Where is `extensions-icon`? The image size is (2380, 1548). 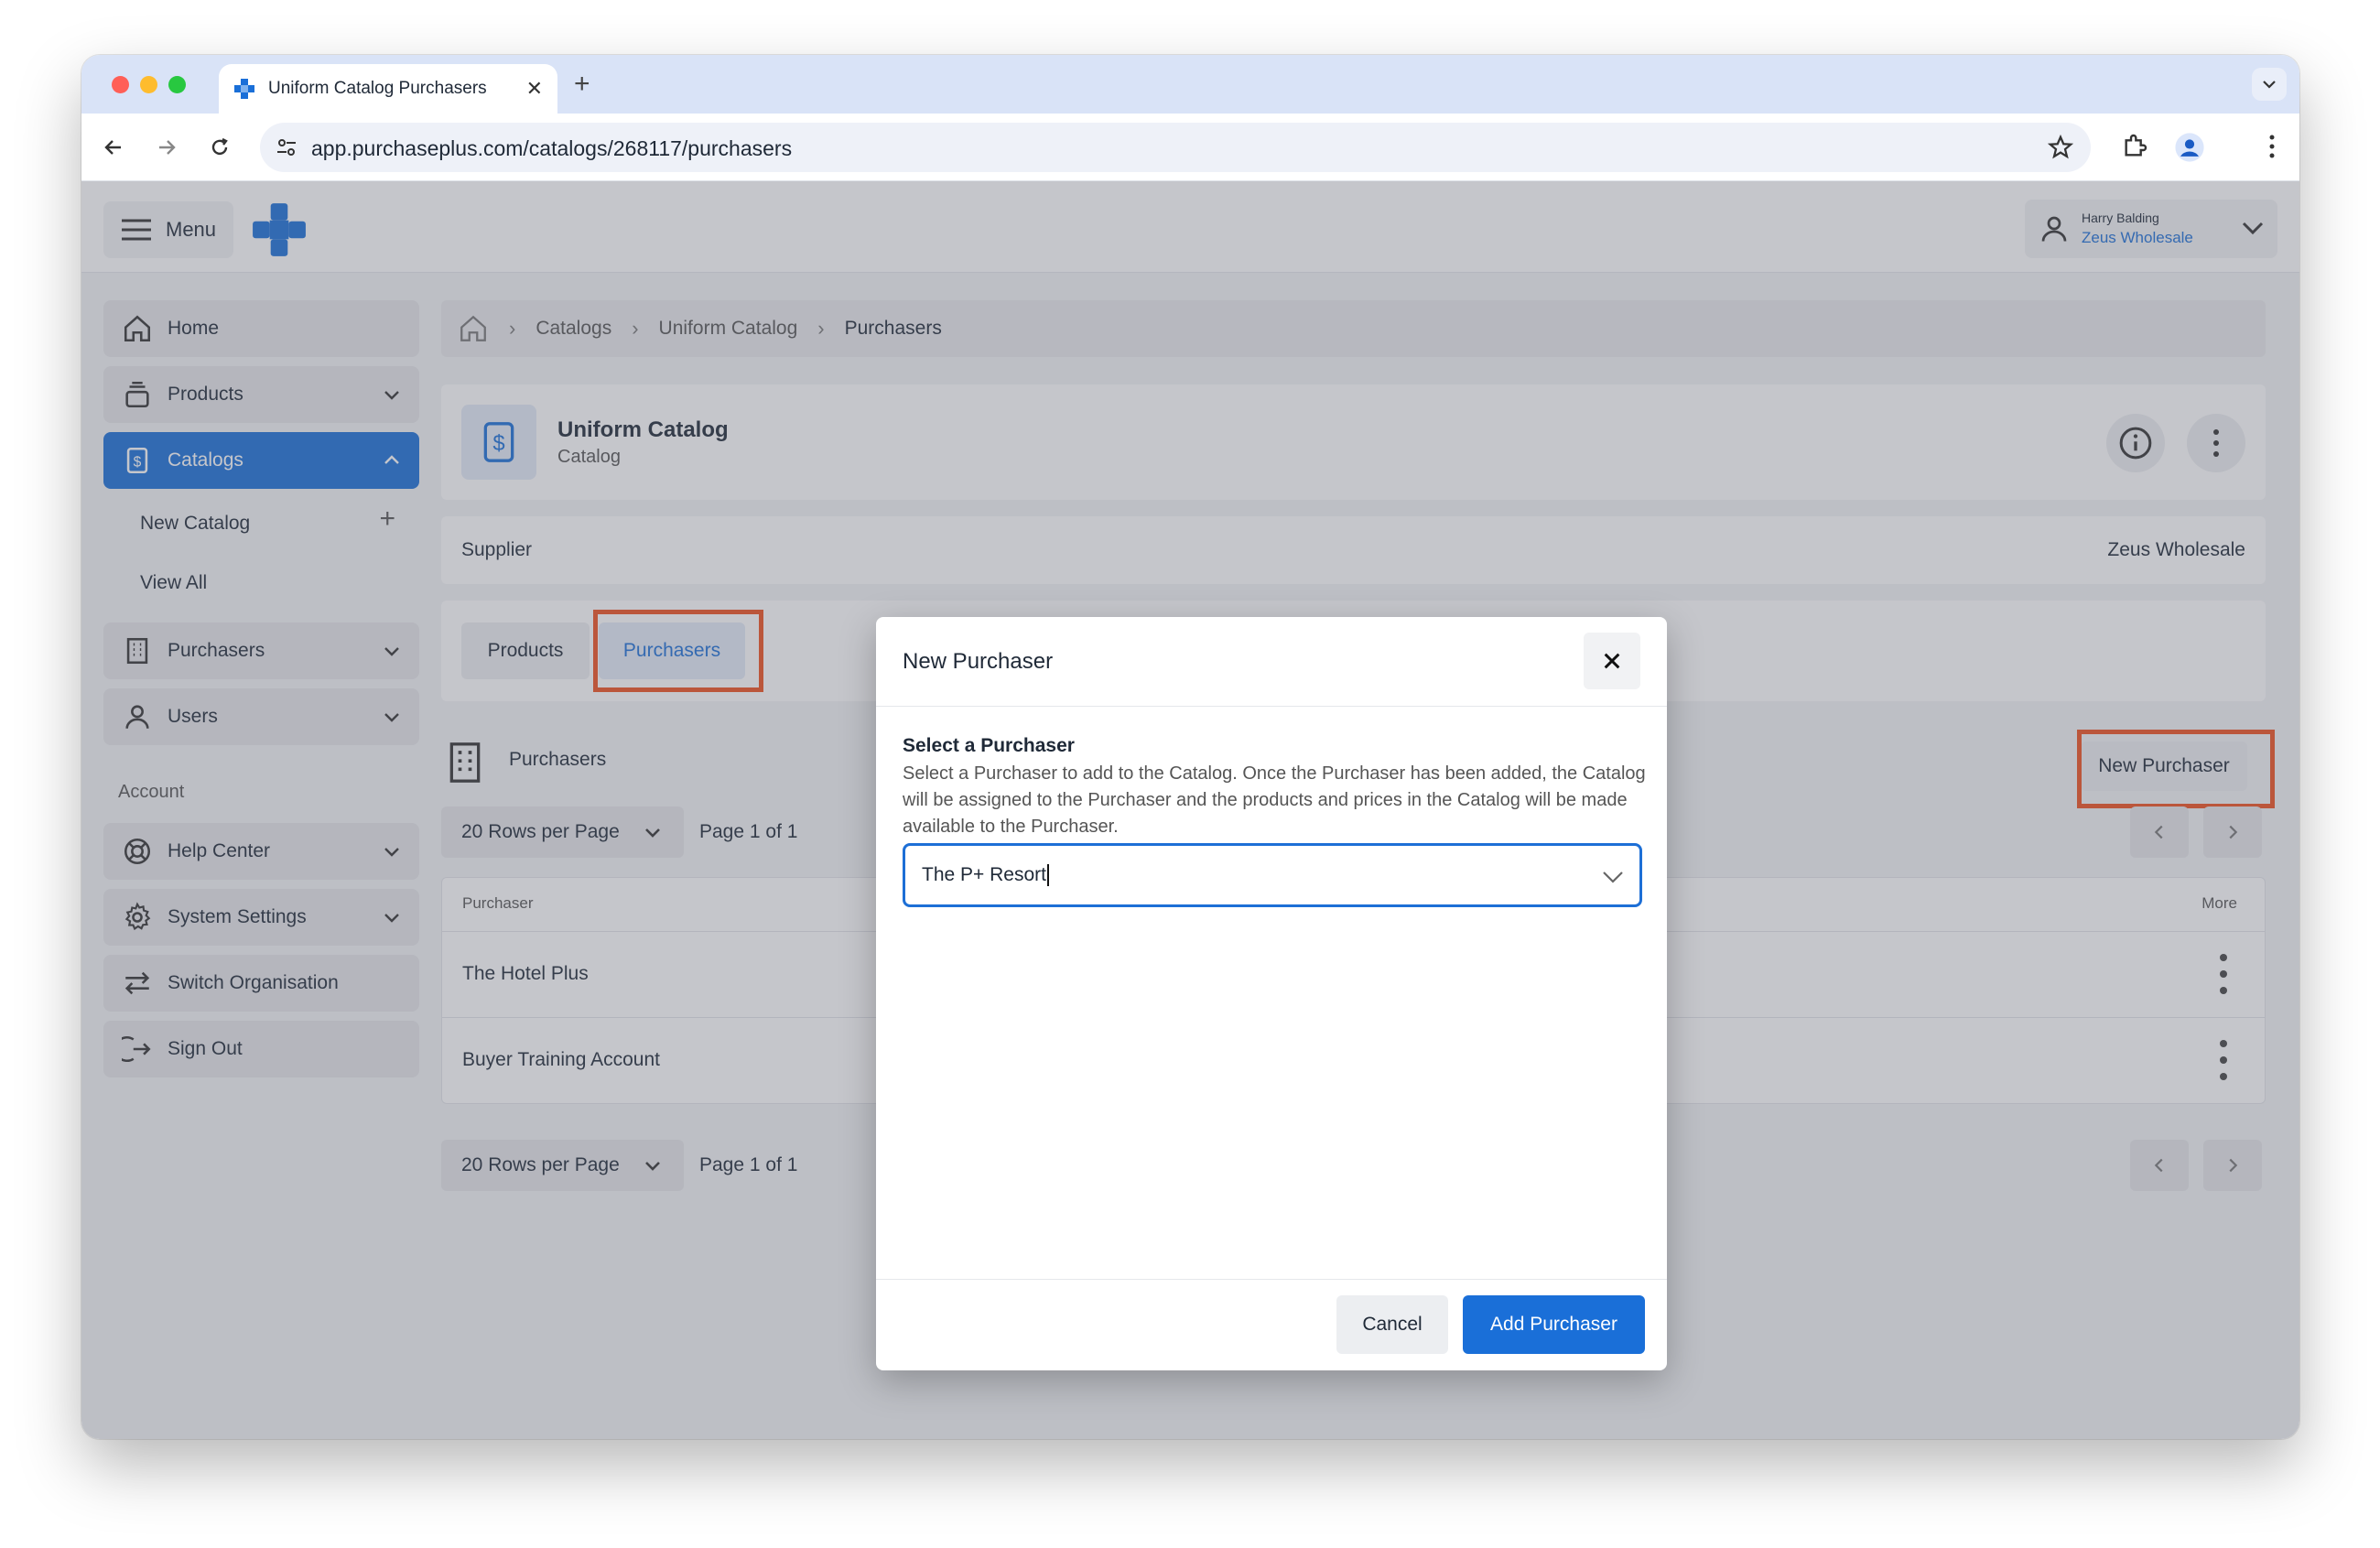 extensions-icon is located at coordinates (2134, 146).